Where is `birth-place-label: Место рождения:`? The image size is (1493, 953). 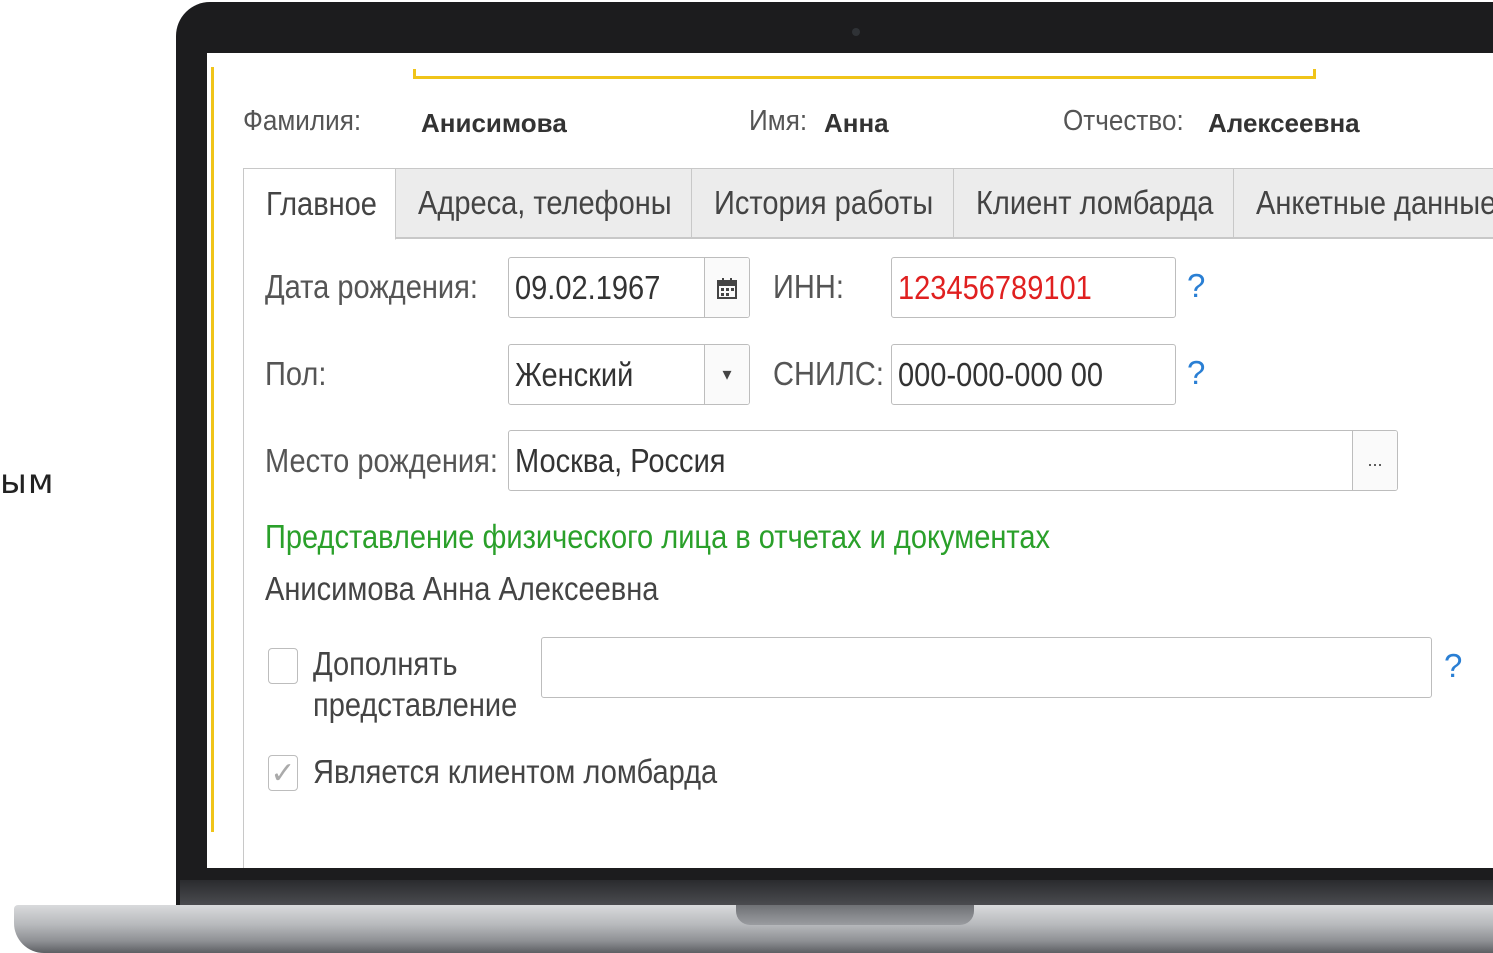
birth-place-label: Место рождения: is located at coordinates (381, 460).